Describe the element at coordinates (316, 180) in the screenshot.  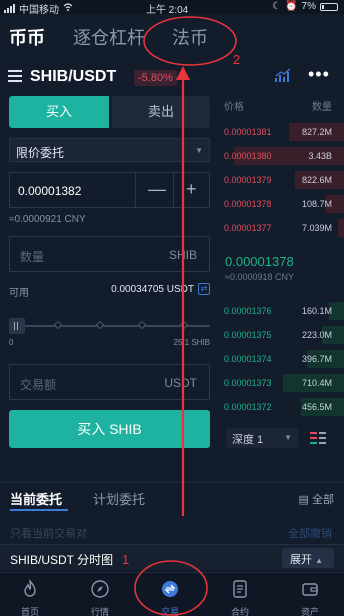
I see `order-qty: 822.6M` at that location.